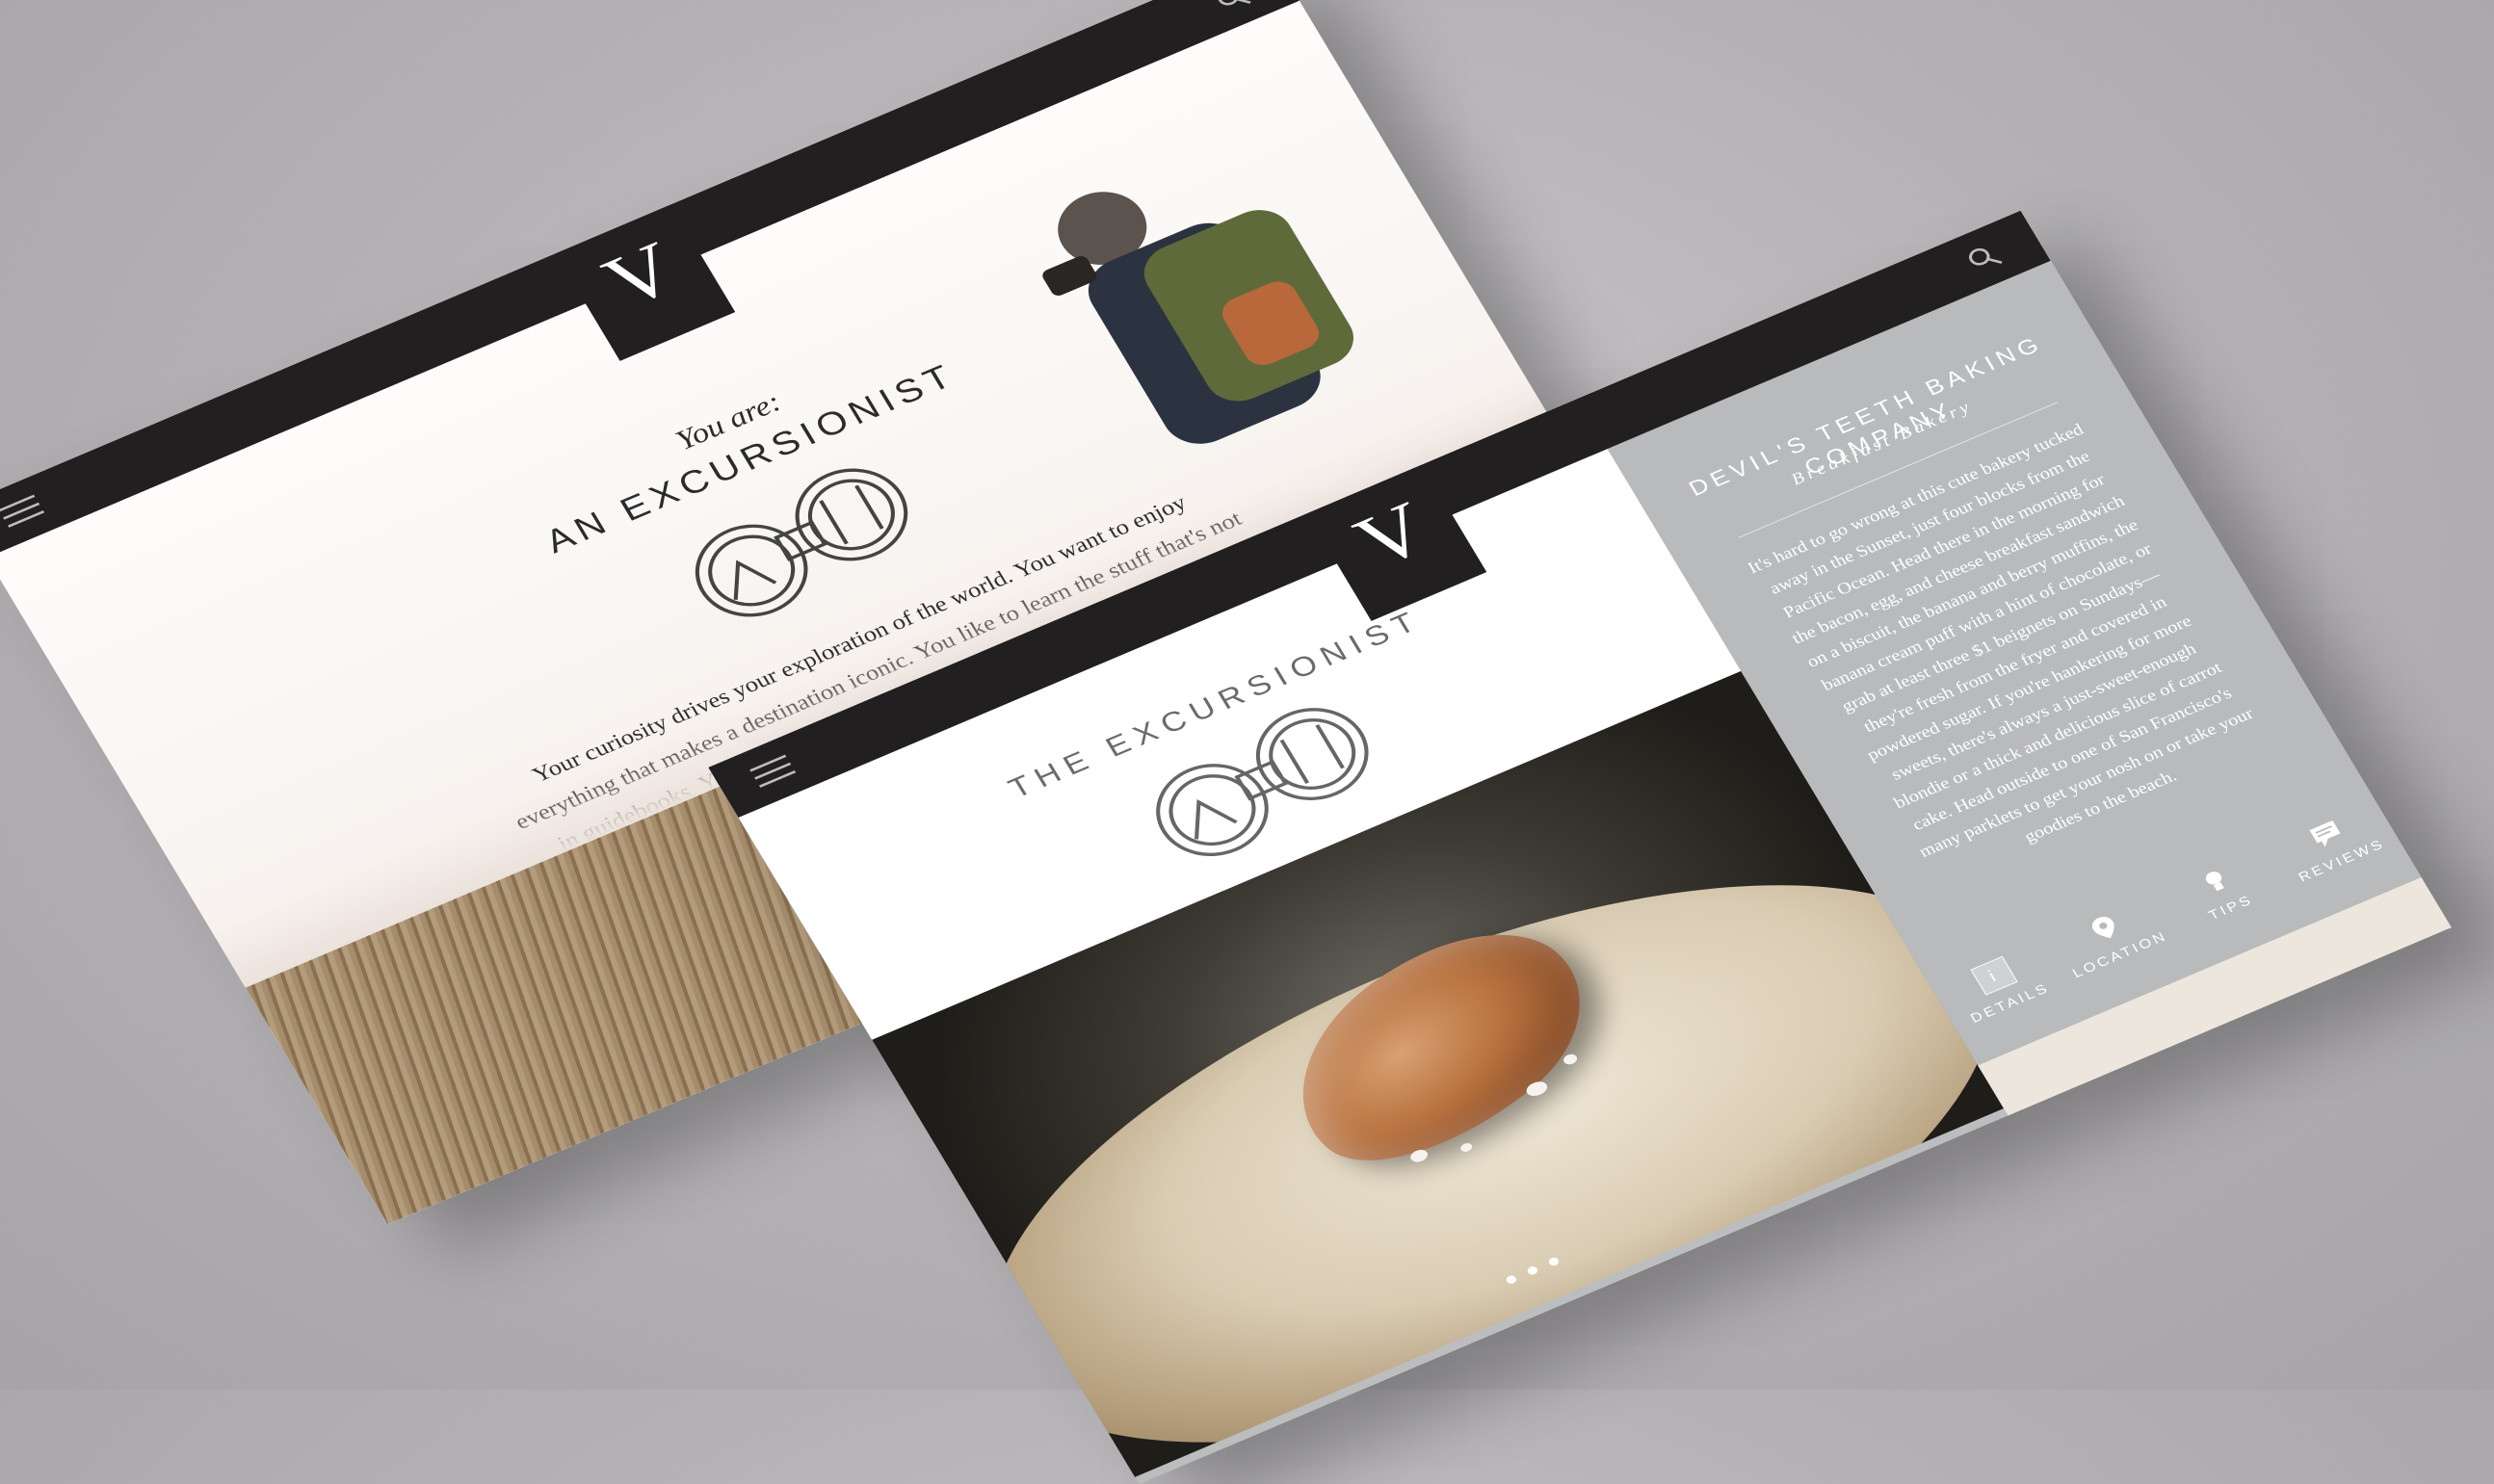  I want to click on speech-bubble-icon, so click(2325, 834).